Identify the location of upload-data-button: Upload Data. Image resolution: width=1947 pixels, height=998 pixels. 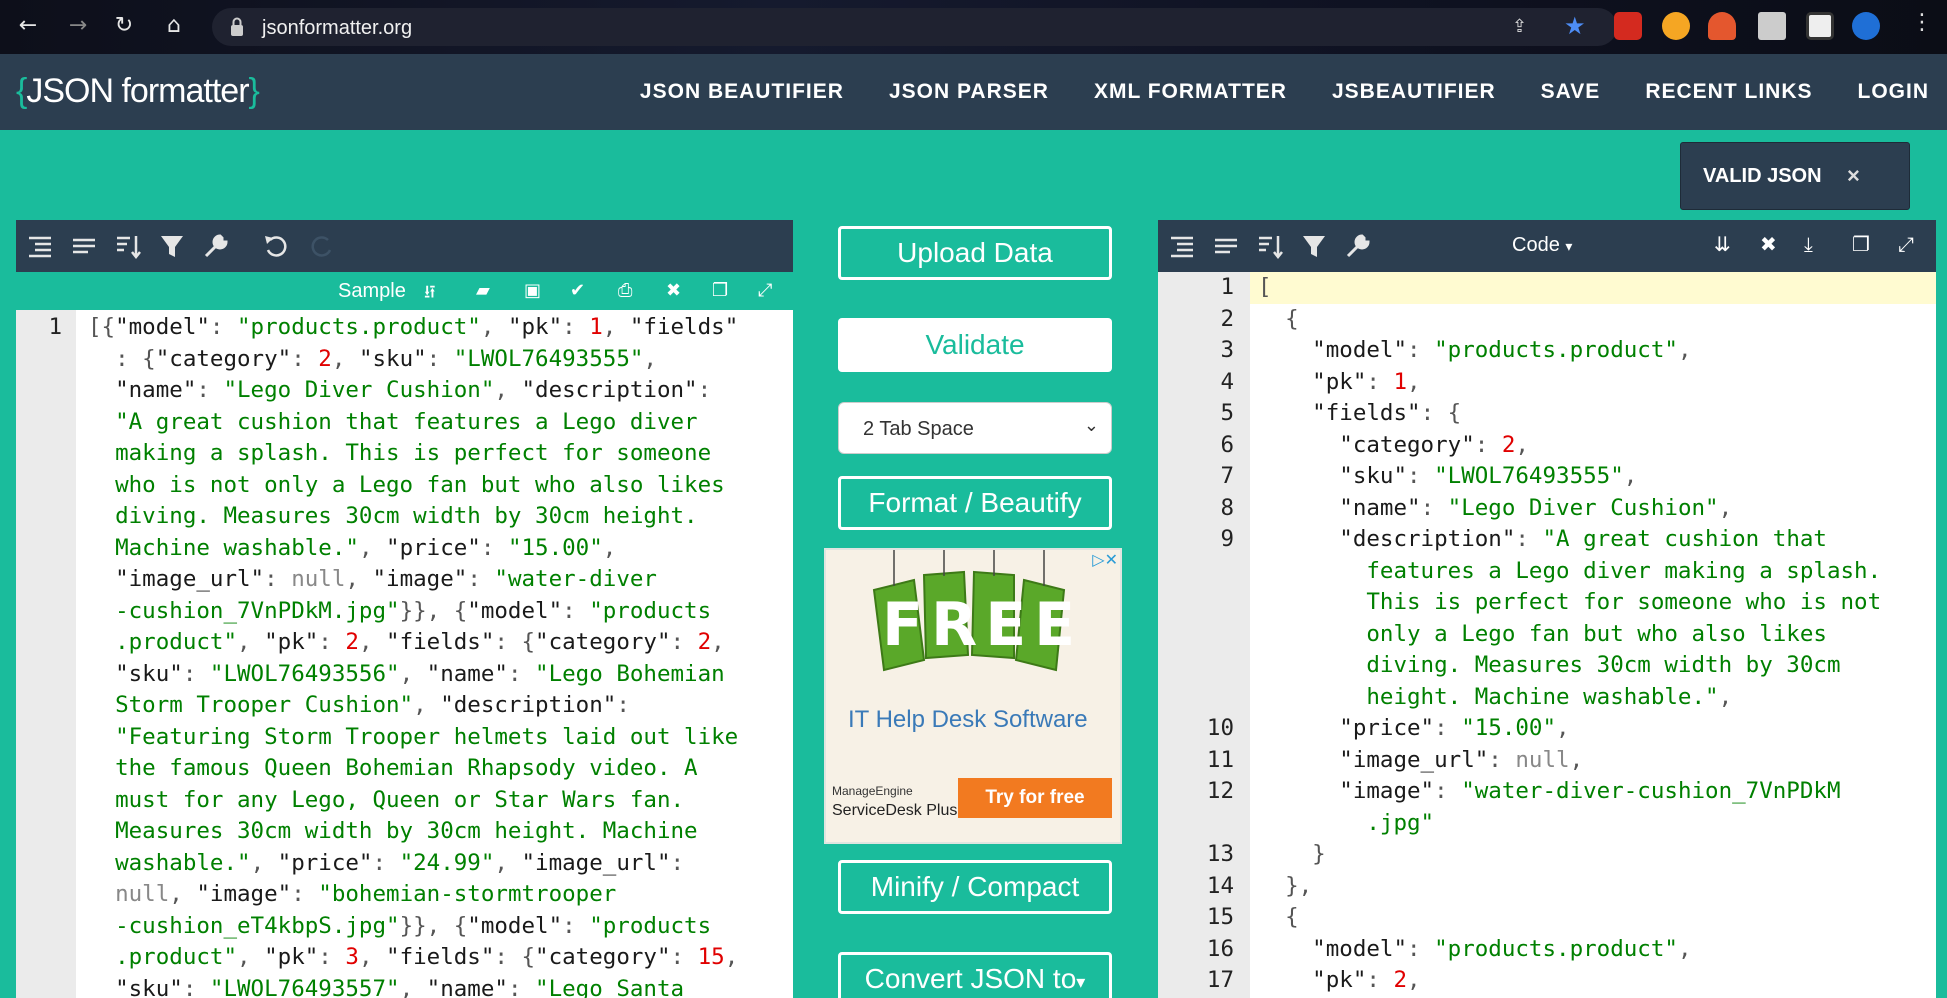
(975, 253).